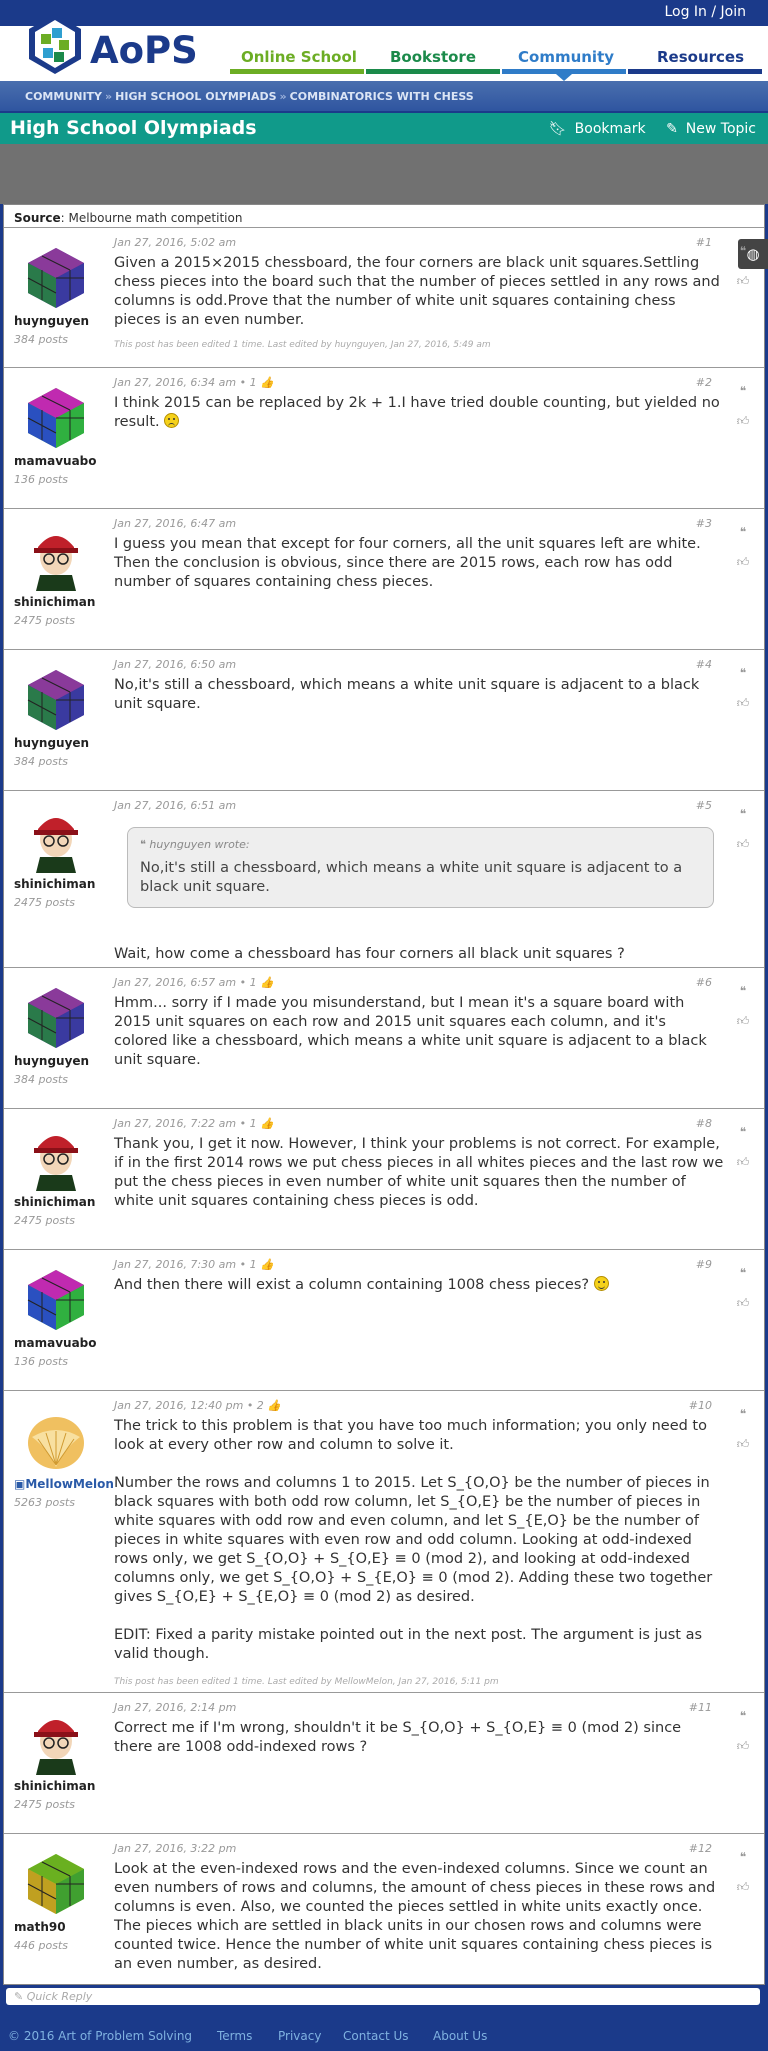 The image size is (768, 2051). I want to click on post-number: #4, so click(704, 664).